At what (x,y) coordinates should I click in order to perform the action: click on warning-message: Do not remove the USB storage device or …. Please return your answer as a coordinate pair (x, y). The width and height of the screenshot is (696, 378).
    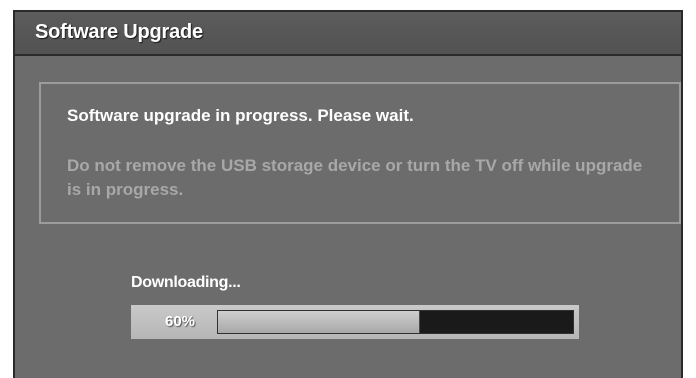
    Looking at the image, I should click on (355, 177).